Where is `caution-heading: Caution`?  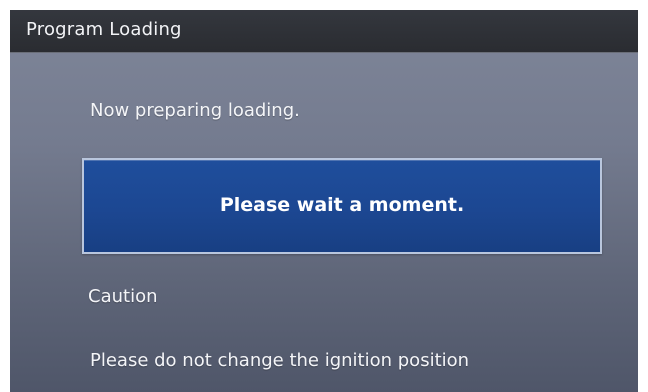
caution-heading: Caution is located at coordinates (123, 296).